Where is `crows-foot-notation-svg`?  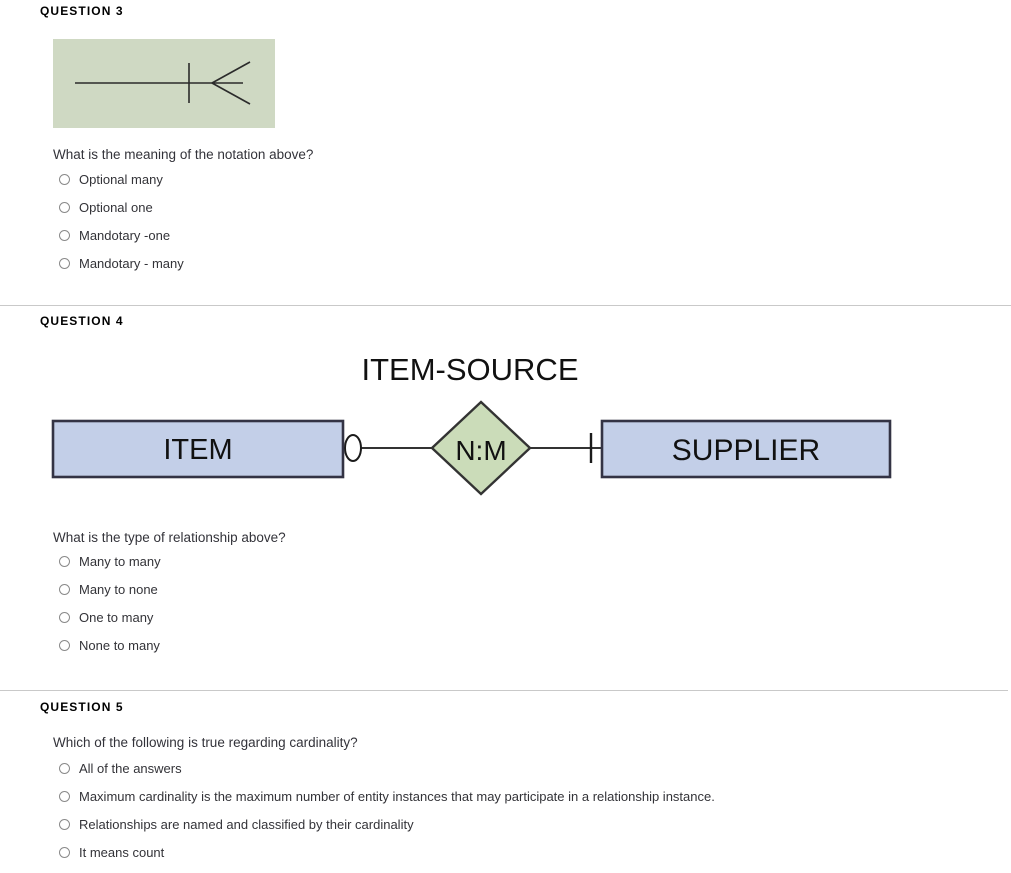
crows-foot-notation-svg is located at coordinates (164, 83).